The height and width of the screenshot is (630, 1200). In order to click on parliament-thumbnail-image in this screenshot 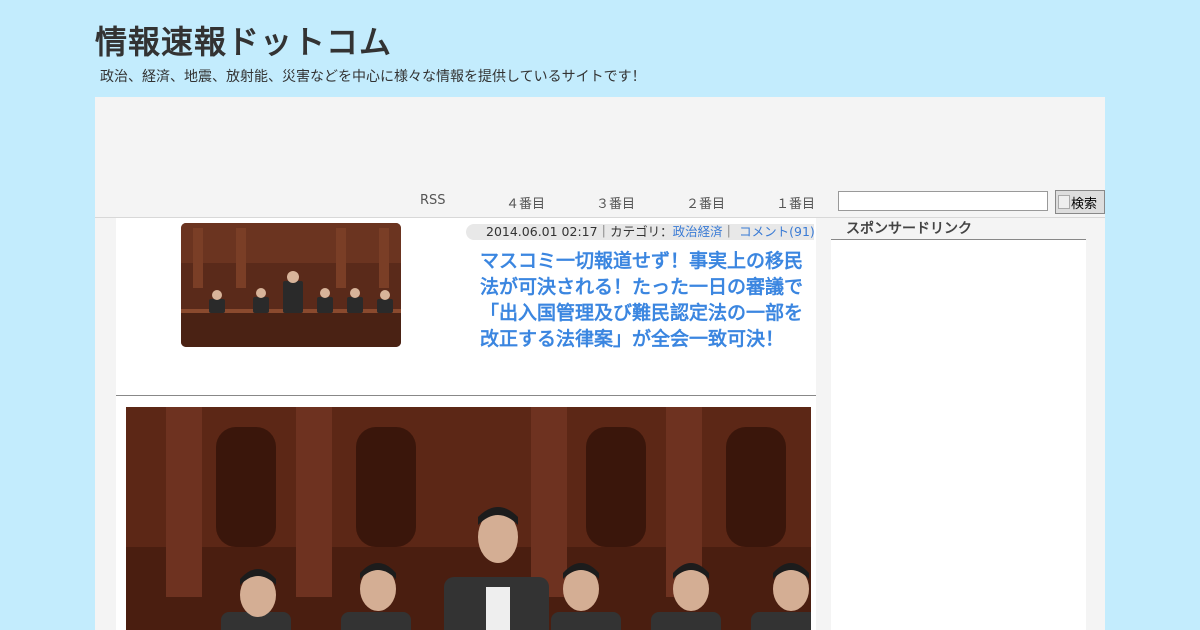, I will do `click(291, 285)`.